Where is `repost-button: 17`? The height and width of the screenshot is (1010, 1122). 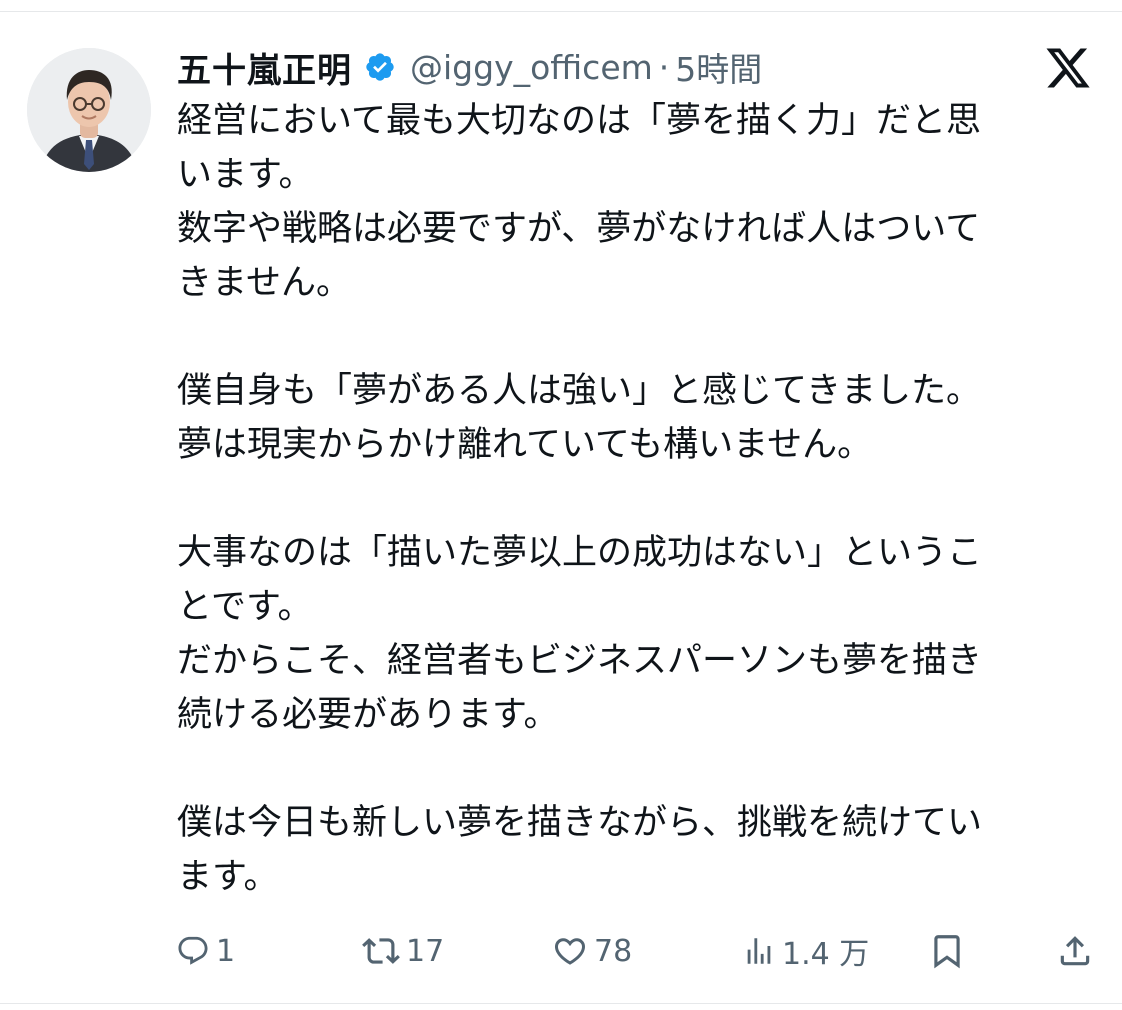
repost-button: 17 is located at coordinates (403, 951).